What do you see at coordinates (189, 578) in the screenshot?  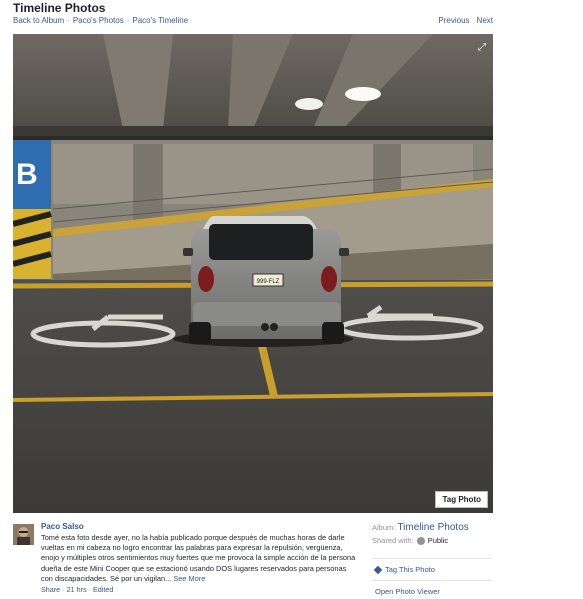 I see `see-more-link: See More` at bounding box center [189, 578].